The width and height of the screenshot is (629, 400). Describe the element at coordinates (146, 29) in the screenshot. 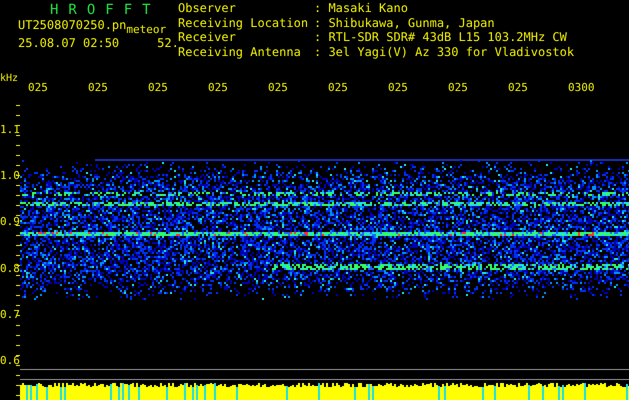

I see `mode-label: meteor` at that location.